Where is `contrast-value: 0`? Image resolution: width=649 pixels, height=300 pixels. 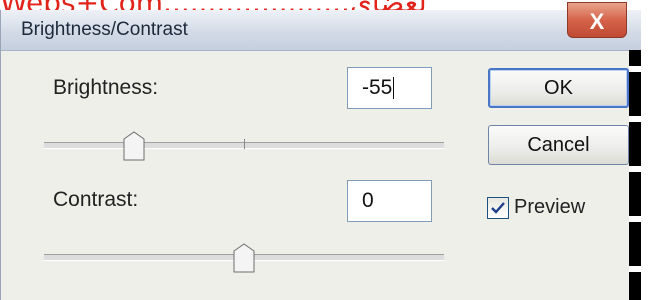 contrast-value: 0 is located at coordinates (368, 200).